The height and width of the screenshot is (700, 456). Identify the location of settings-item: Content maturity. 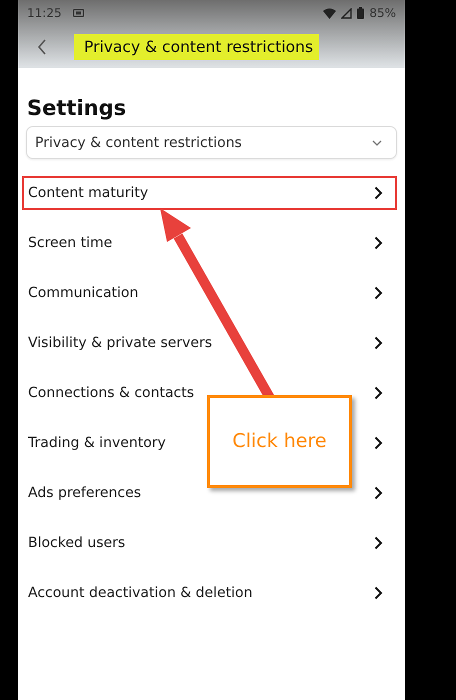
(209, 193).